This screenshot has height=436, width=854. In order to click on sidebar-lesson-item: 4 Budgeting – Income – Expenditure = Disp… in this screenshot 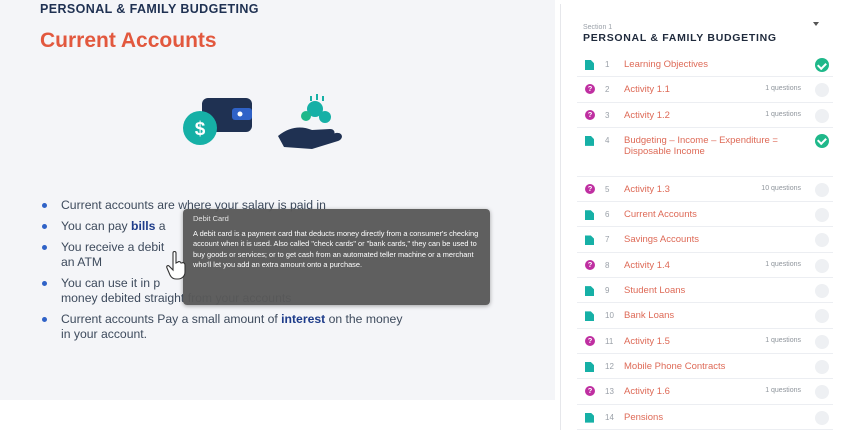, I will do `click(705, 152)`.